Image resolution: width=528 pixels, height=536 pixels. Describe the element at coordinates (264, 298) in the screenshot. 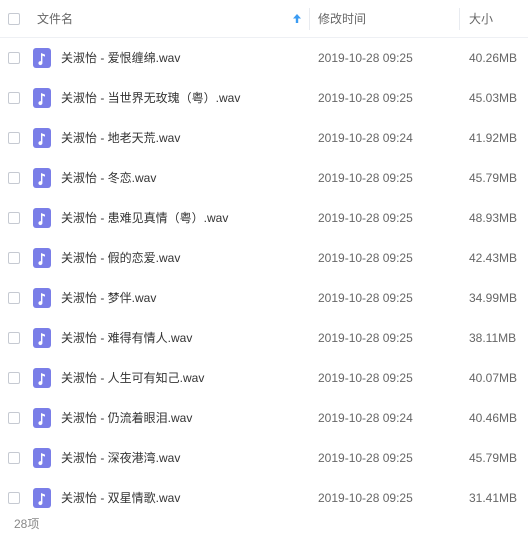

I see `file-row: 关淑怡 - 梦伴.wav 2019-10-28 09:25 34.99MB` at that location.